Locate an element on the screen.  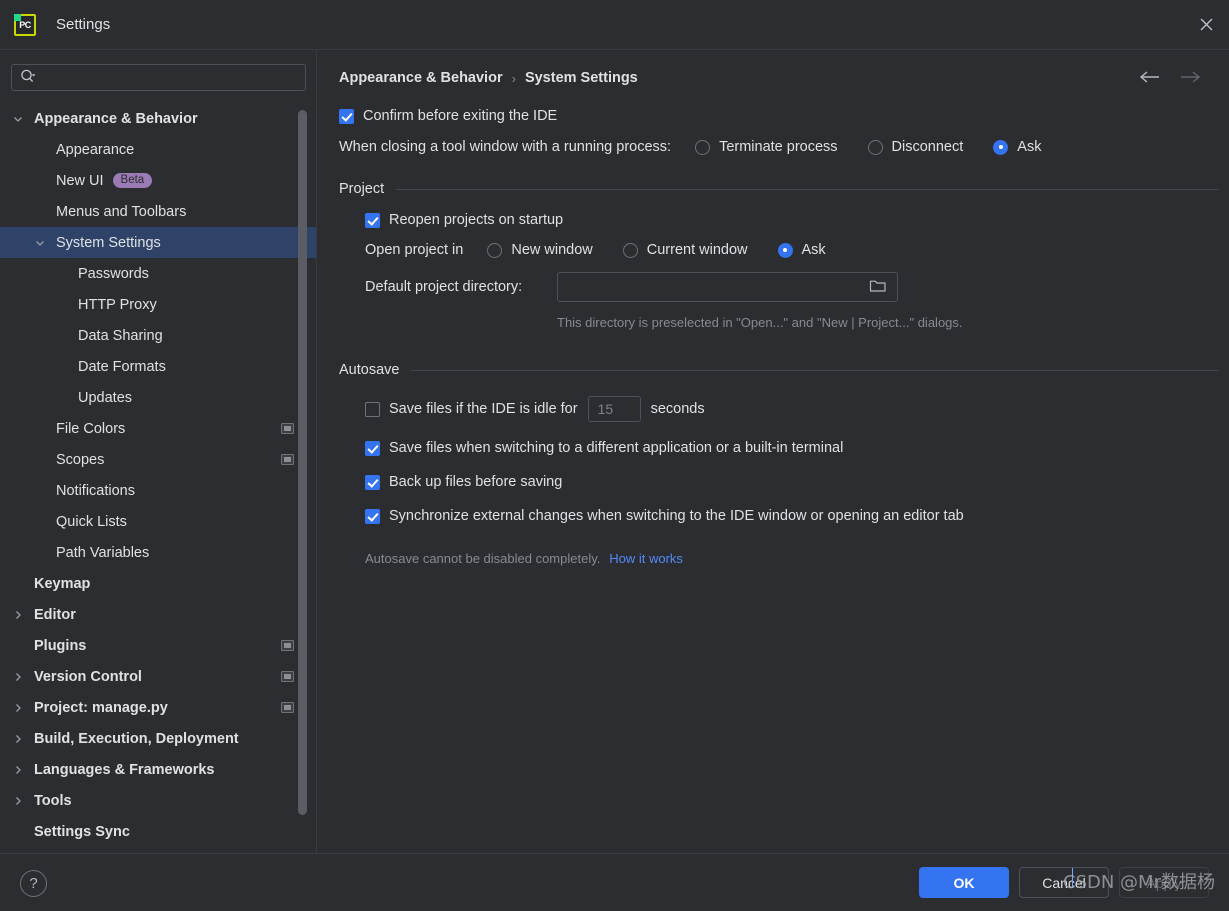
radio-label: Terminate process is located at coordinates (778, 147).